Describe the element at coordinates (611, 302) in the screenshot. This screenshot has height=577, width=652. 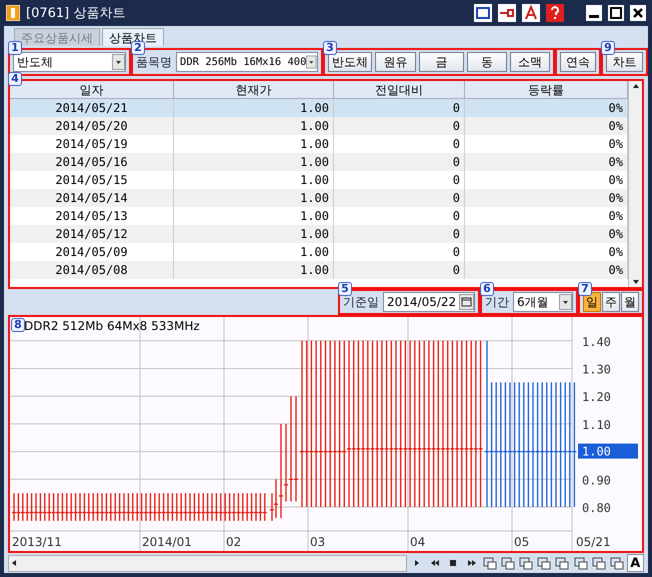
I see `interval-button: 주` at that location.